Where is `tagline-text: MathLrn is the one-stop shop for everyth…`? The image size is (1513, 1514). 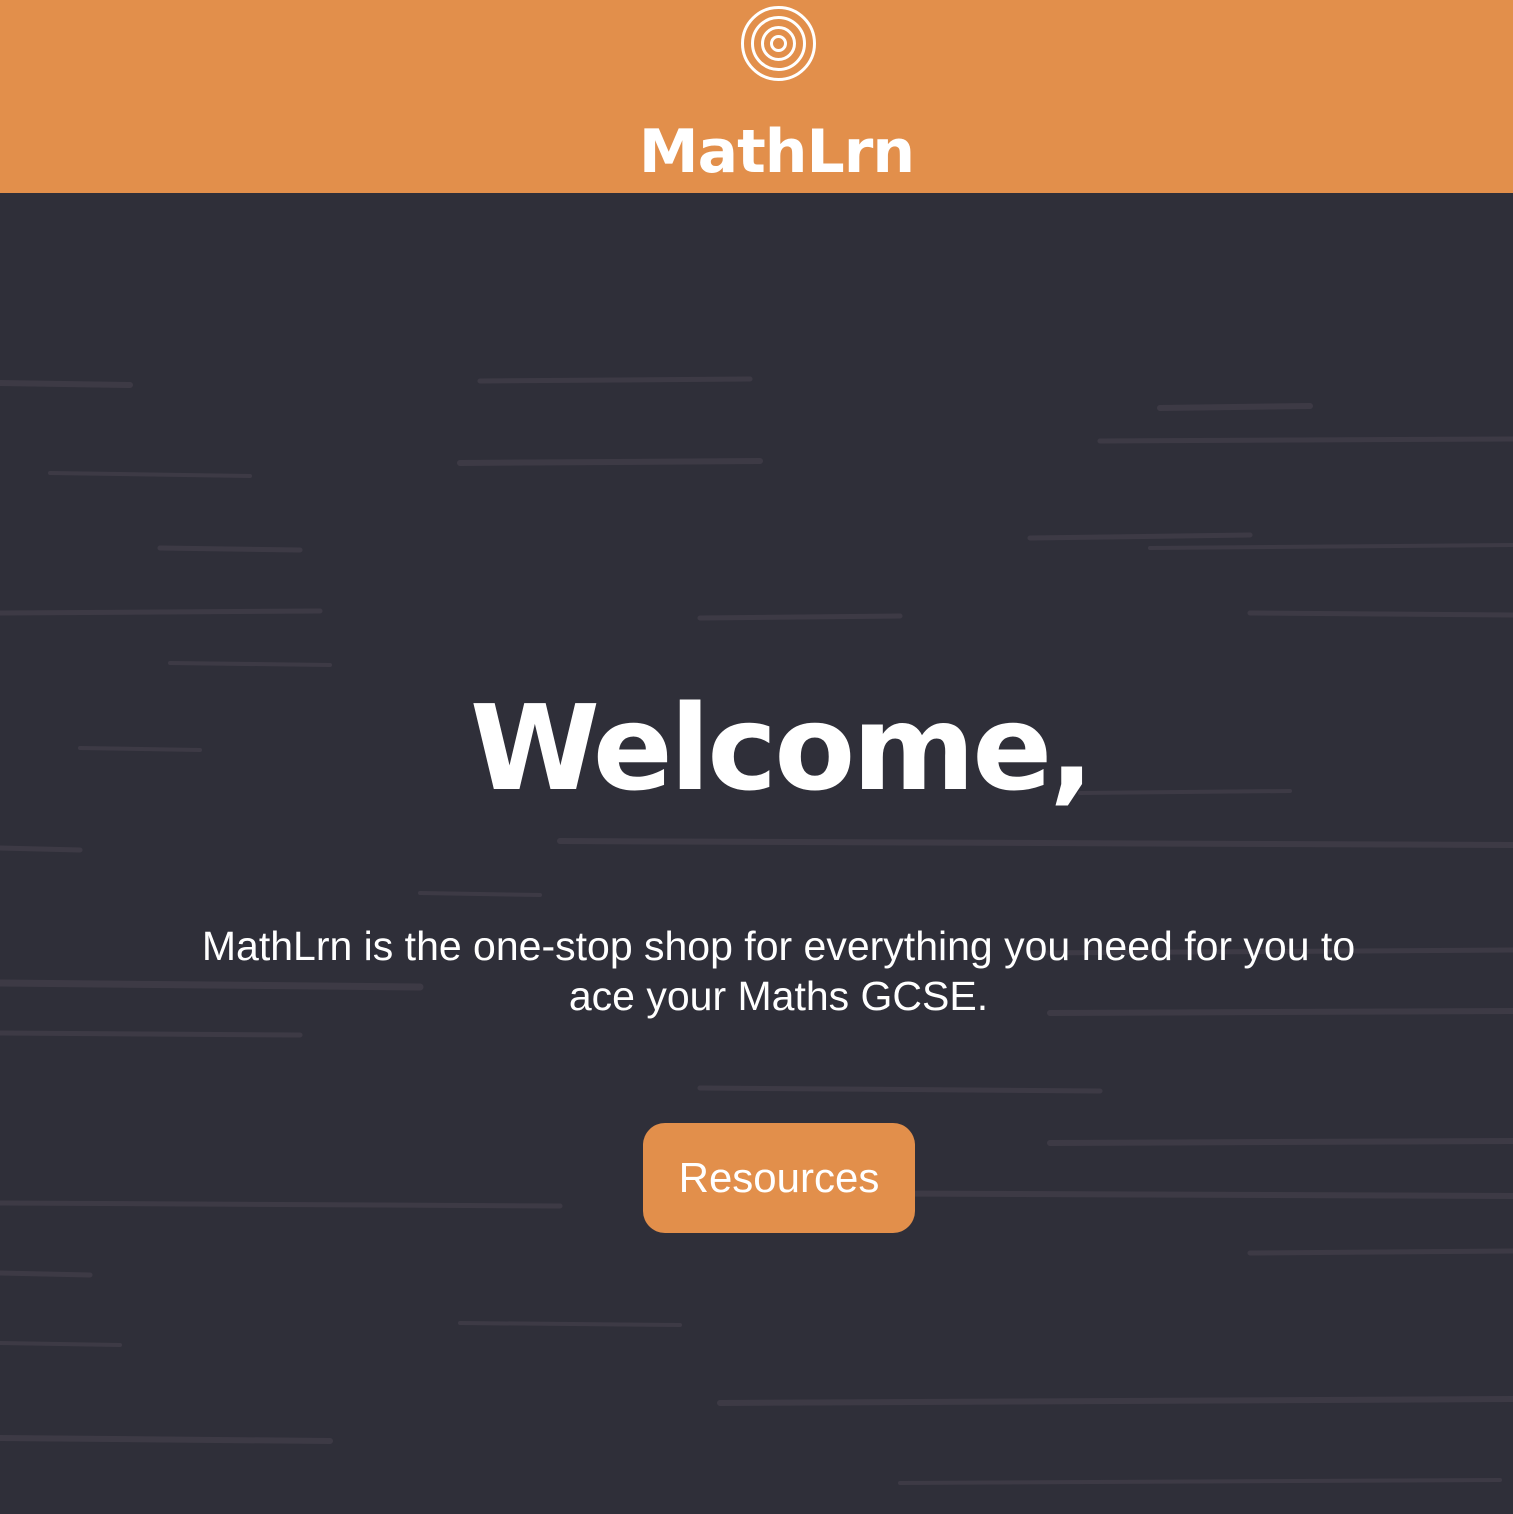 tagline-text: MathLrn is the one-stop shop for everyth… is located at coordinates (778, 971).